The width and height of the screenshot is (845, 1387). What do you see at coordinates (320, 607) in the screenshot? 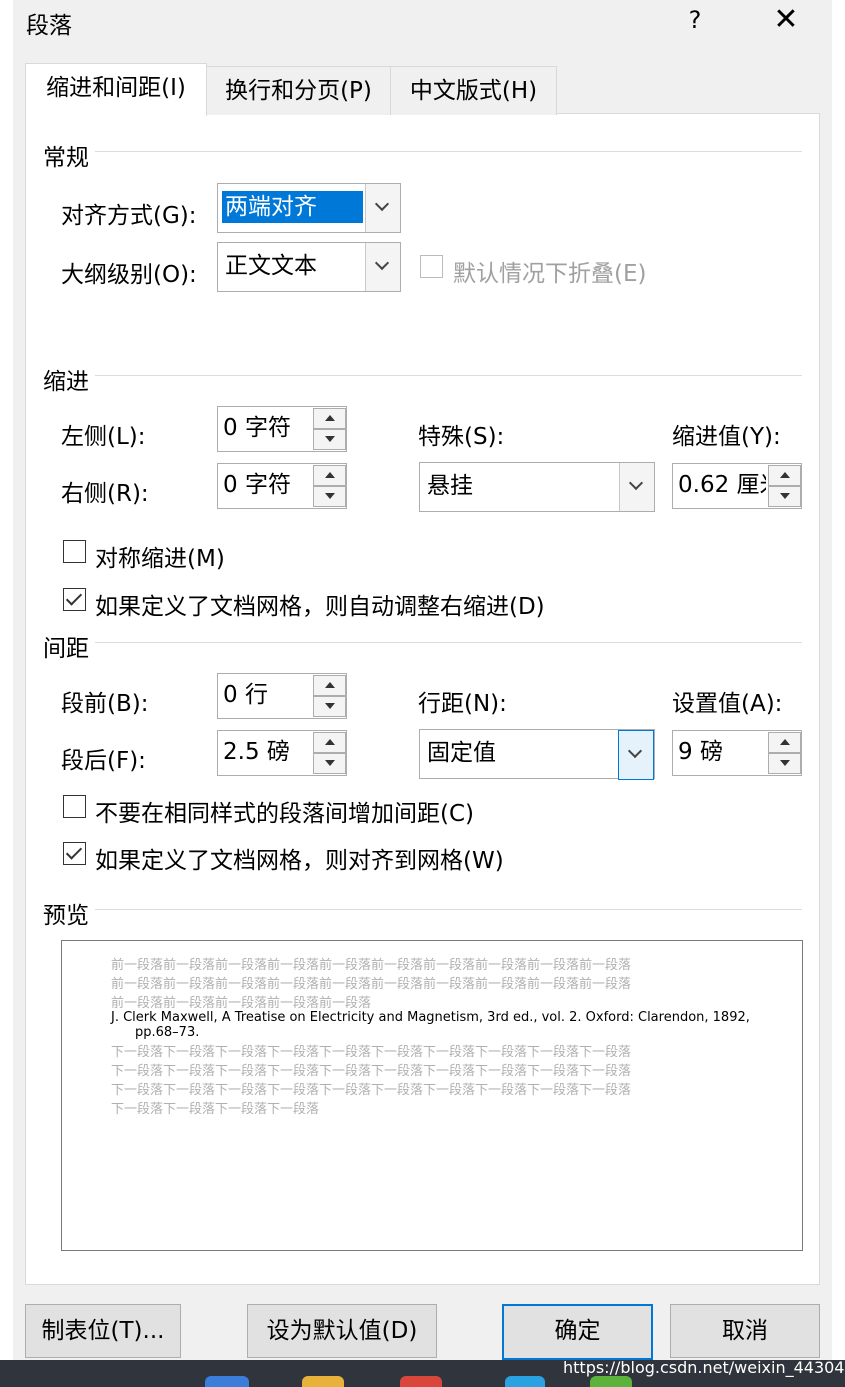
I see `auto-adjust-indent-label: 如果定义了文档网格，则自动调整右缩进(D)` at bounding box center [320, 607].